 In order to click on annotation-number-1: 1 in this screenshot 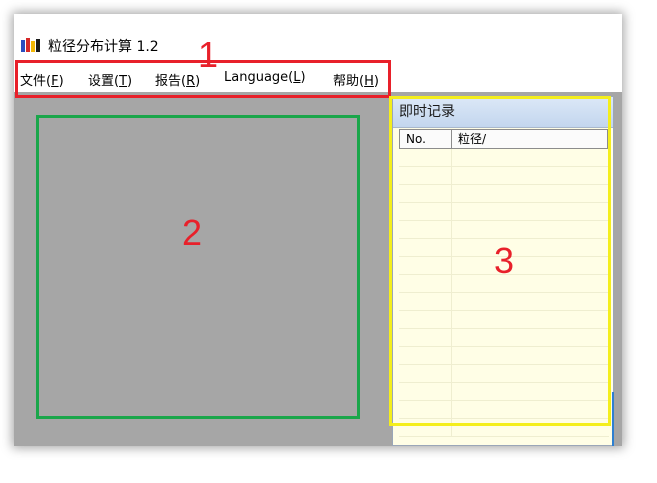, I will do `click(208, 54)`.